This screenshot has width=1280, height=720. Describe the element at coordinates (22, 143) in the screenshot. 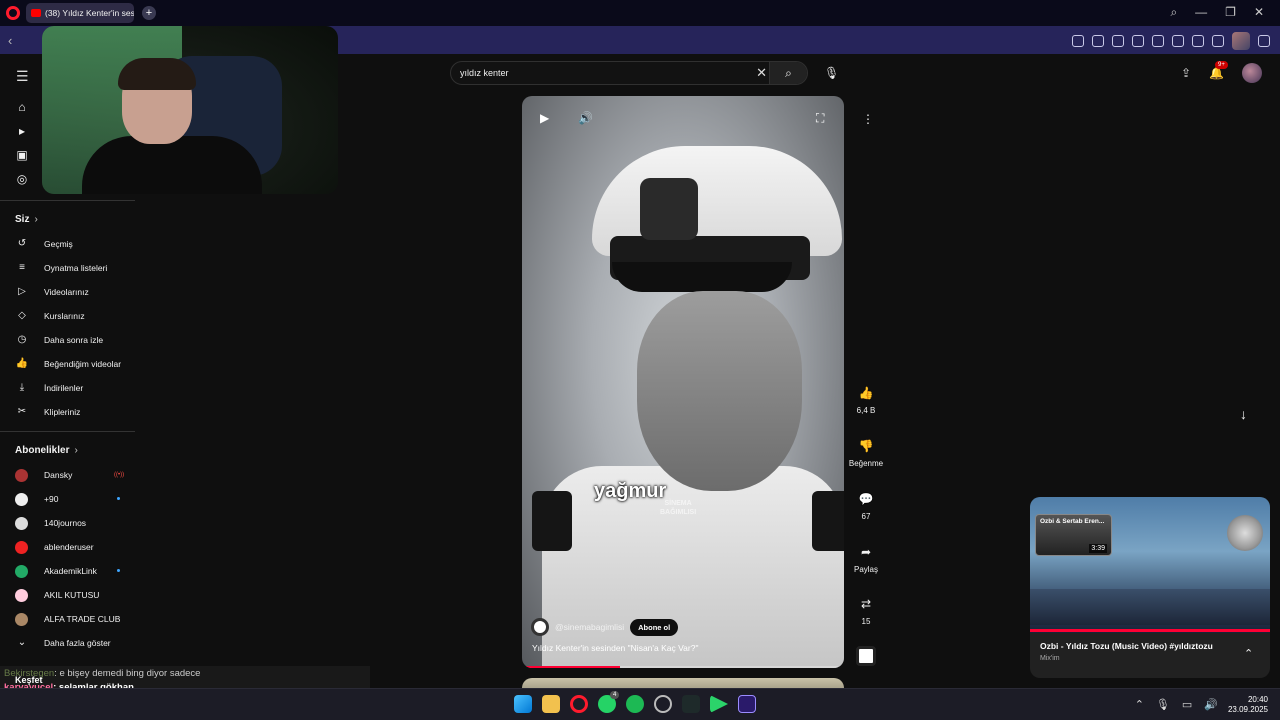

I see `mini-nav: ⌂ ▸ ▣ ◎` at that location.